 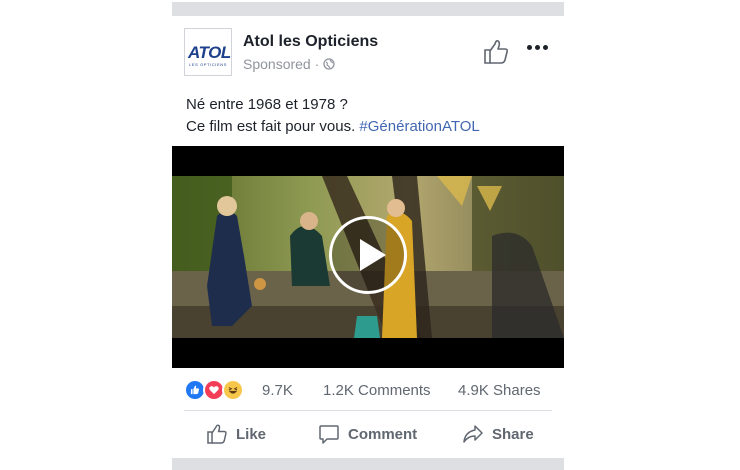 I want to click on globe-icon, so click(x=329, y=64).